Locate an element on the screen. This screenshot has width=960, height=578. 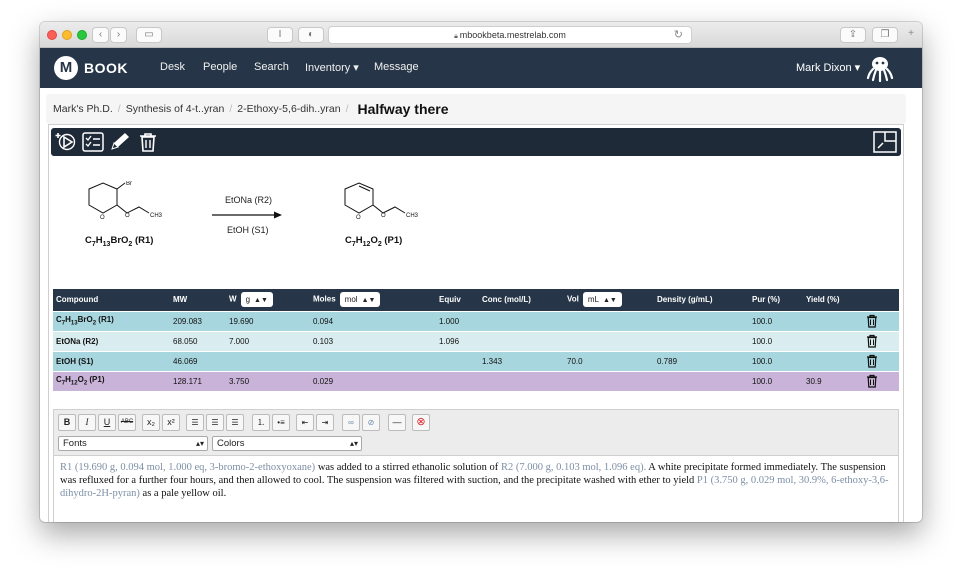
weight-cell: 7.000 is located at coordinates (268, 340).